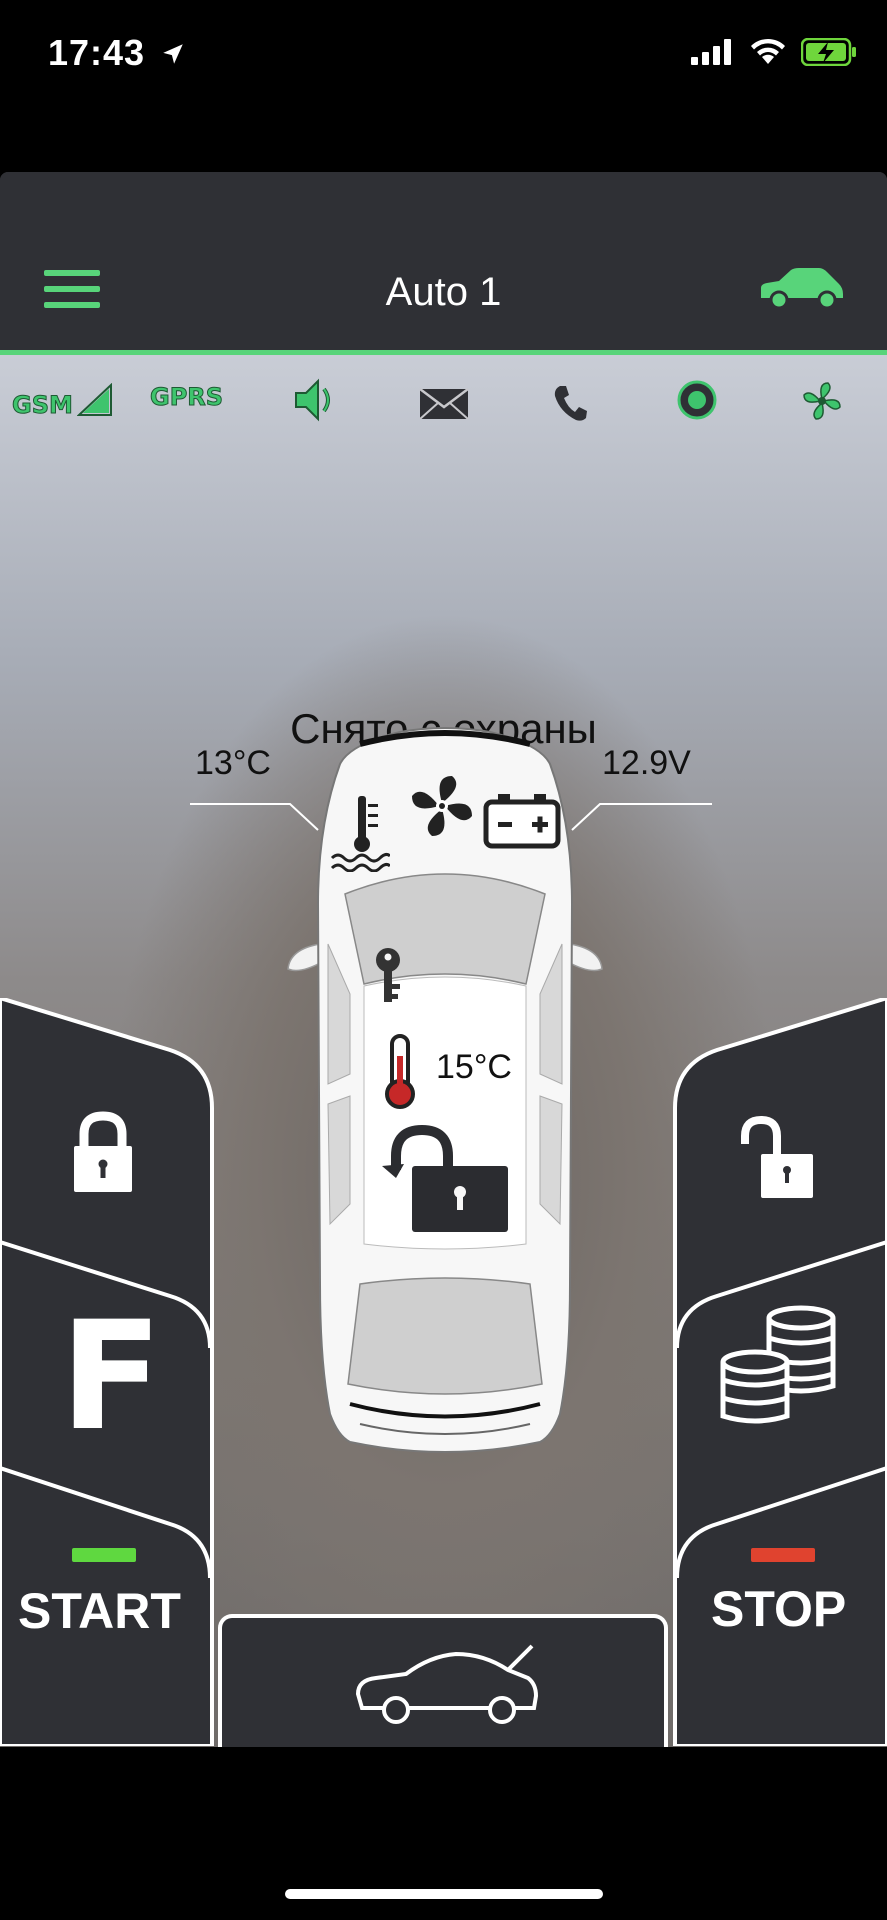 This screenshot has height=1920, width=887. What do you see at coordinates (768, 51) in the screenshot?
I see `wifi-icon` at bounding box center [768, 51].